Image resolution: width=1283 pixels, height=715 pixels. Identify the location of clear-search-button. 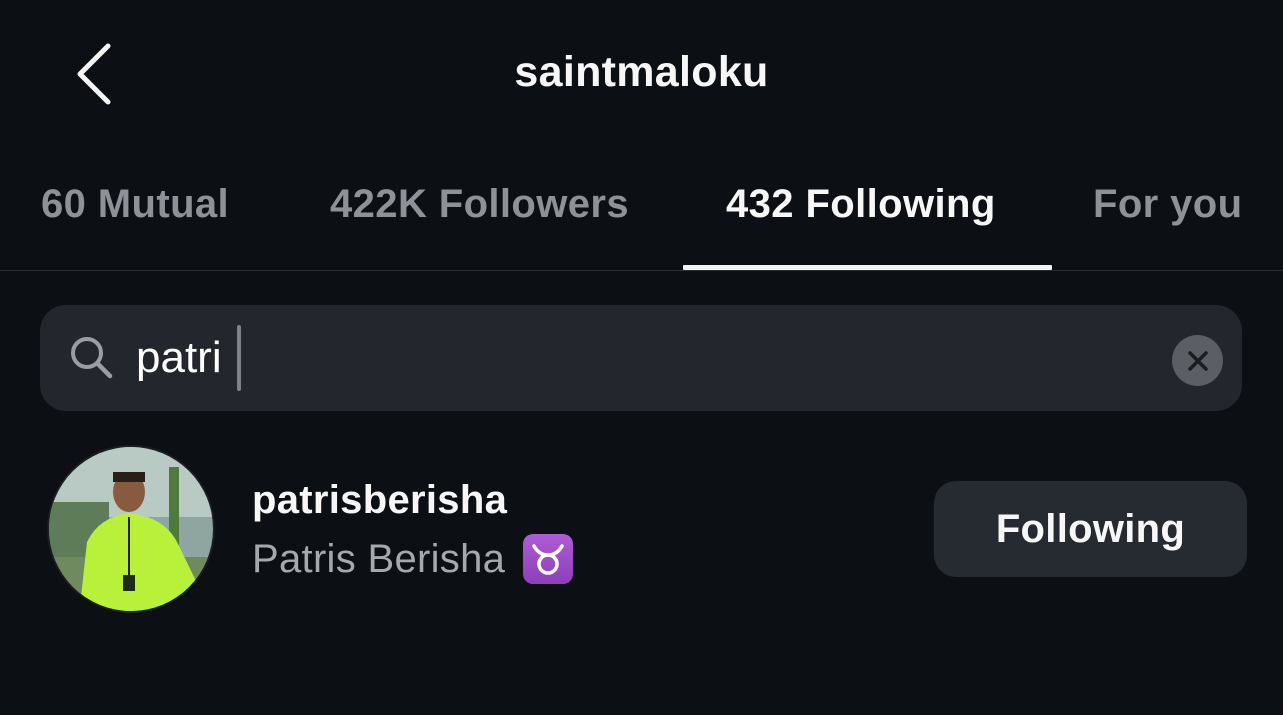
(1197, 360).